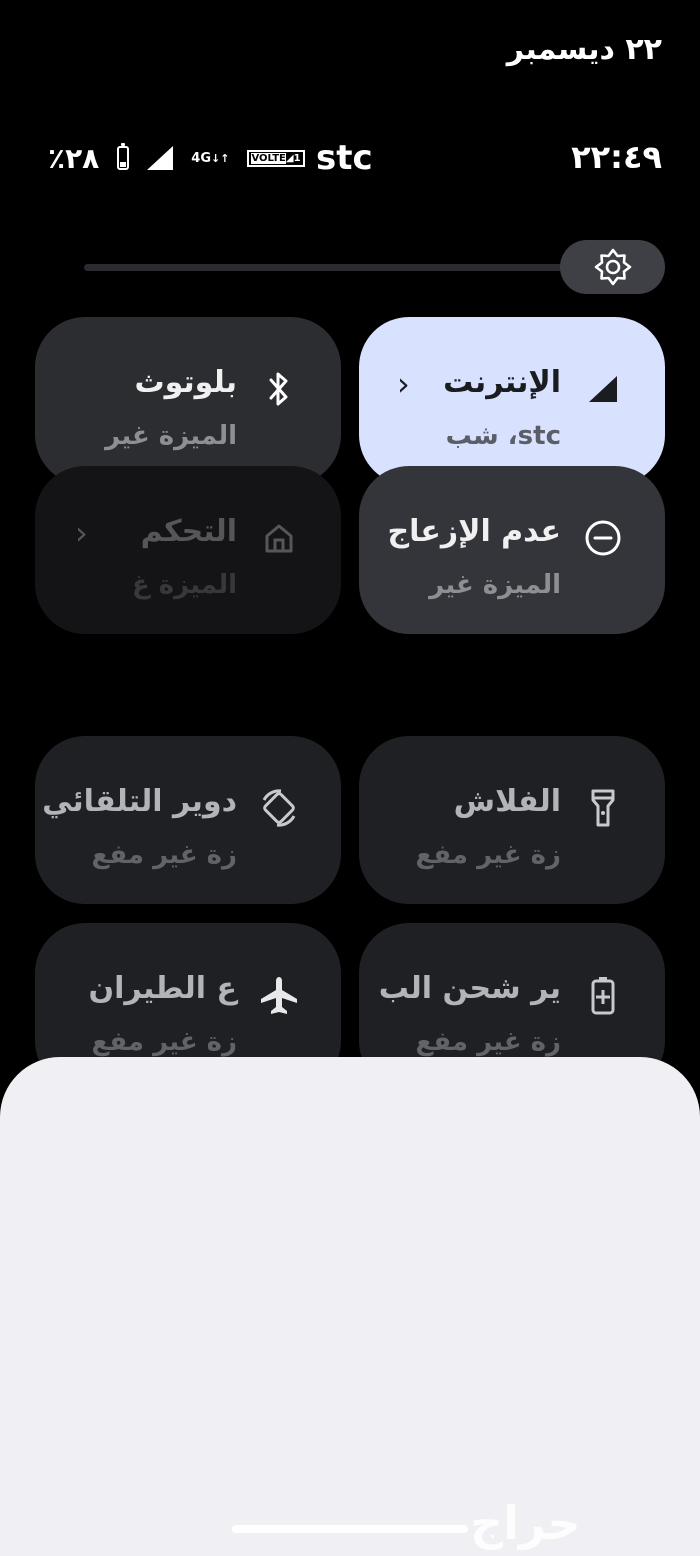 This screenshot has width=700, height=1556. Describe the element at coordinates (188, 820) in the screenshot. I see `tile-auto-rotate: دوير التلقائي زة غير مفع` at that location.